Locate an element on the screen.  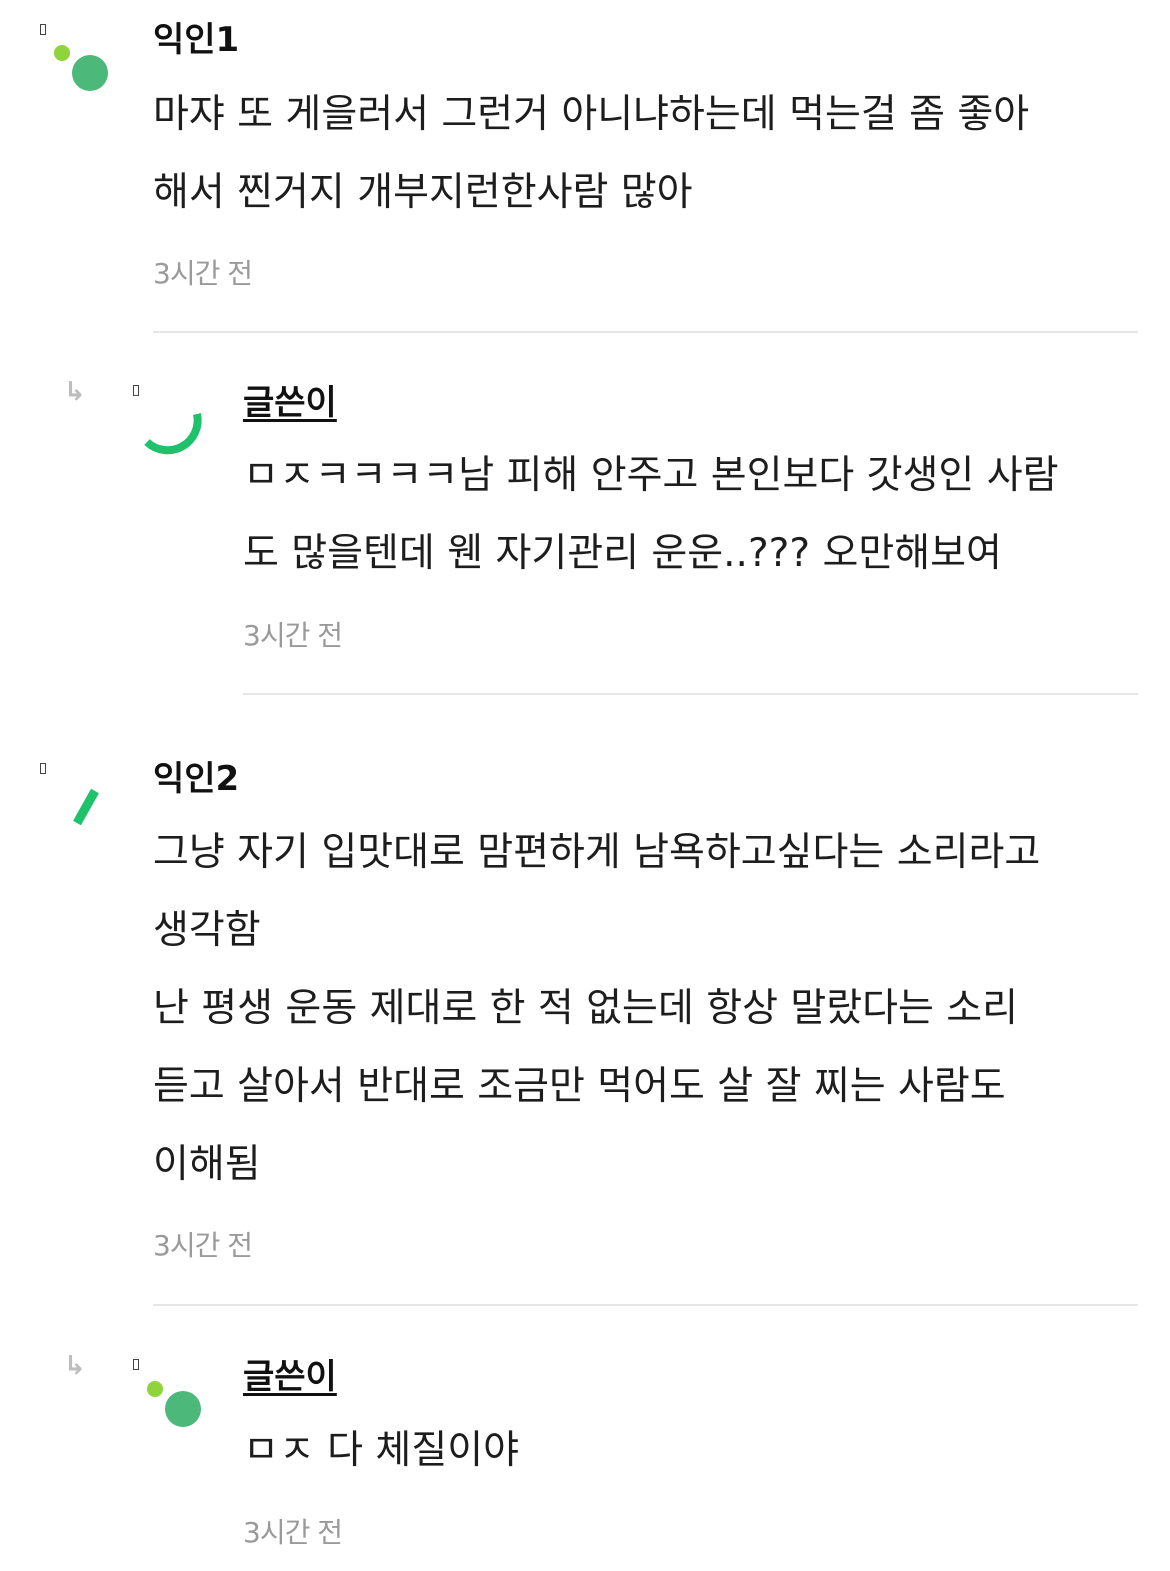
comment-text: ㅁㅈ 다 체질이야 is located at coordinates (381, 1450).